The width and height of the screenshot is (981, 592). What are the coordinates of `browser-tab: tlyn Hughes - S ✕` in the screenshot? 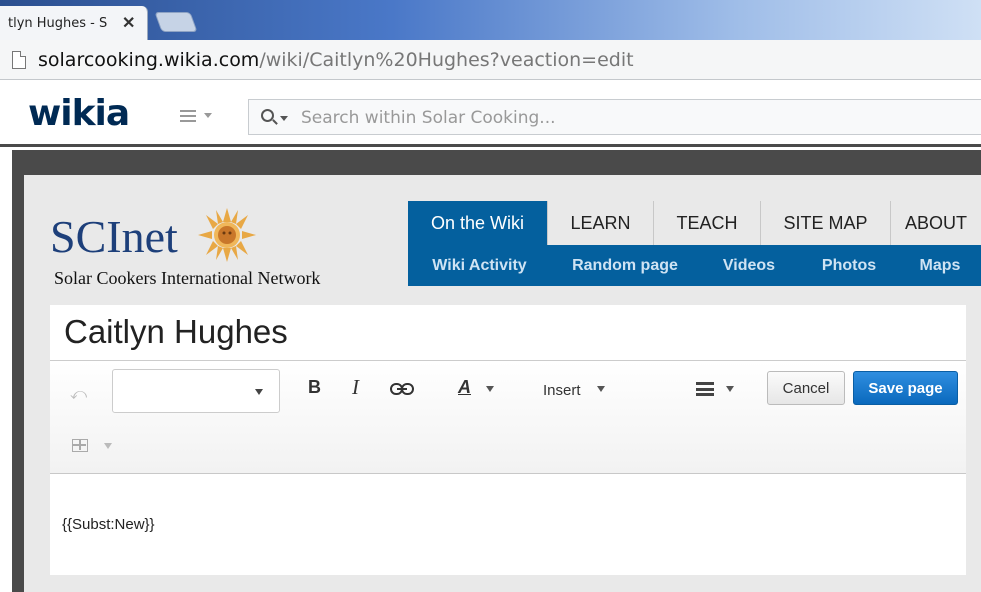 It's located at (74, 23).